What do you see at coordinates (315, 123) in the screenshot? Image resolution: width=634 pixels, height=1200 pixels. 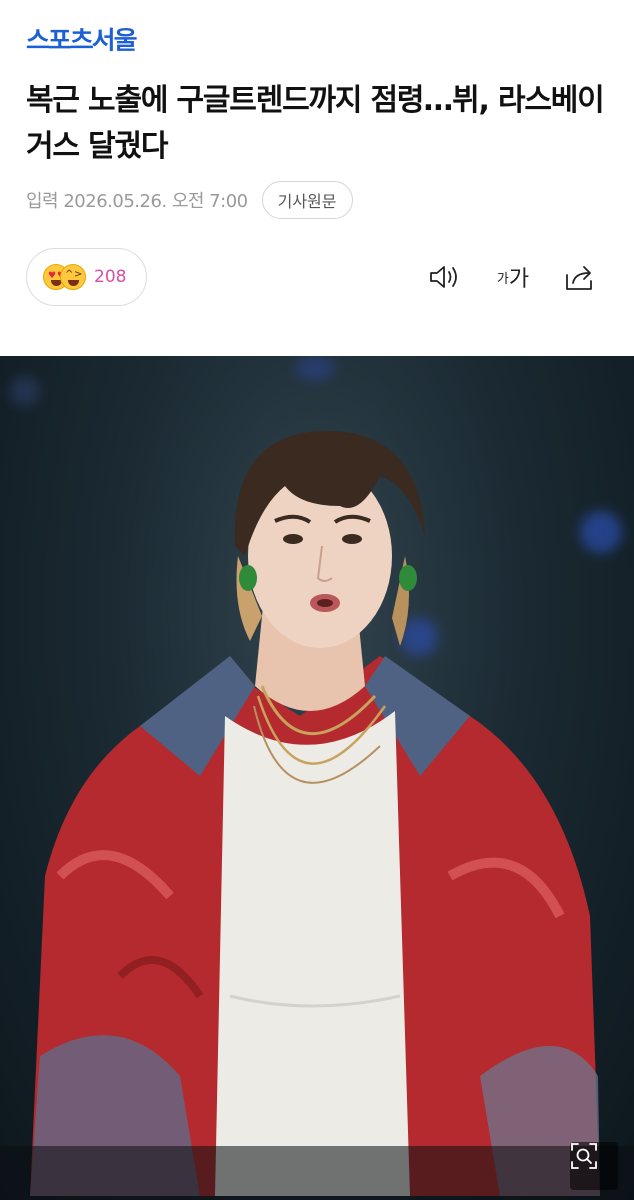 I see `article-headline: 복근 노출에 구글트렌드까지 점령…뷔, 라스베이거스 달궜다` at bounding box center [315, 123].